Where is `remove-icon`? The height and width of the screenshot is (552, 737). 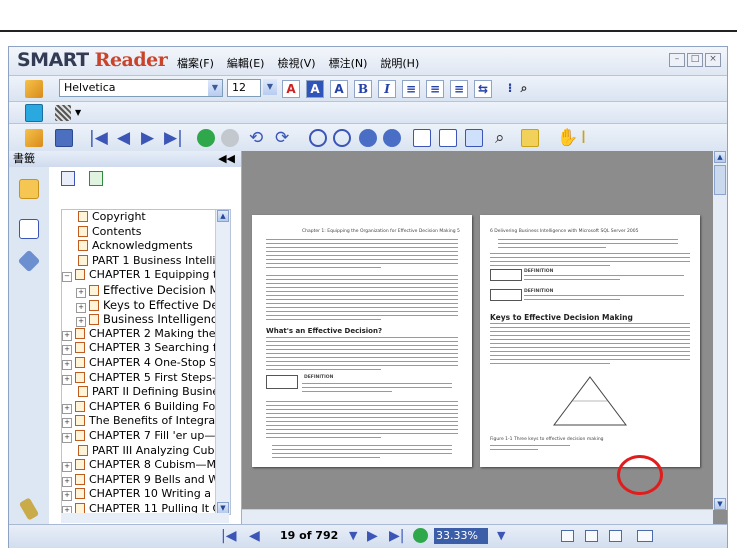
remove-icon is located at coordinates (392, 138).